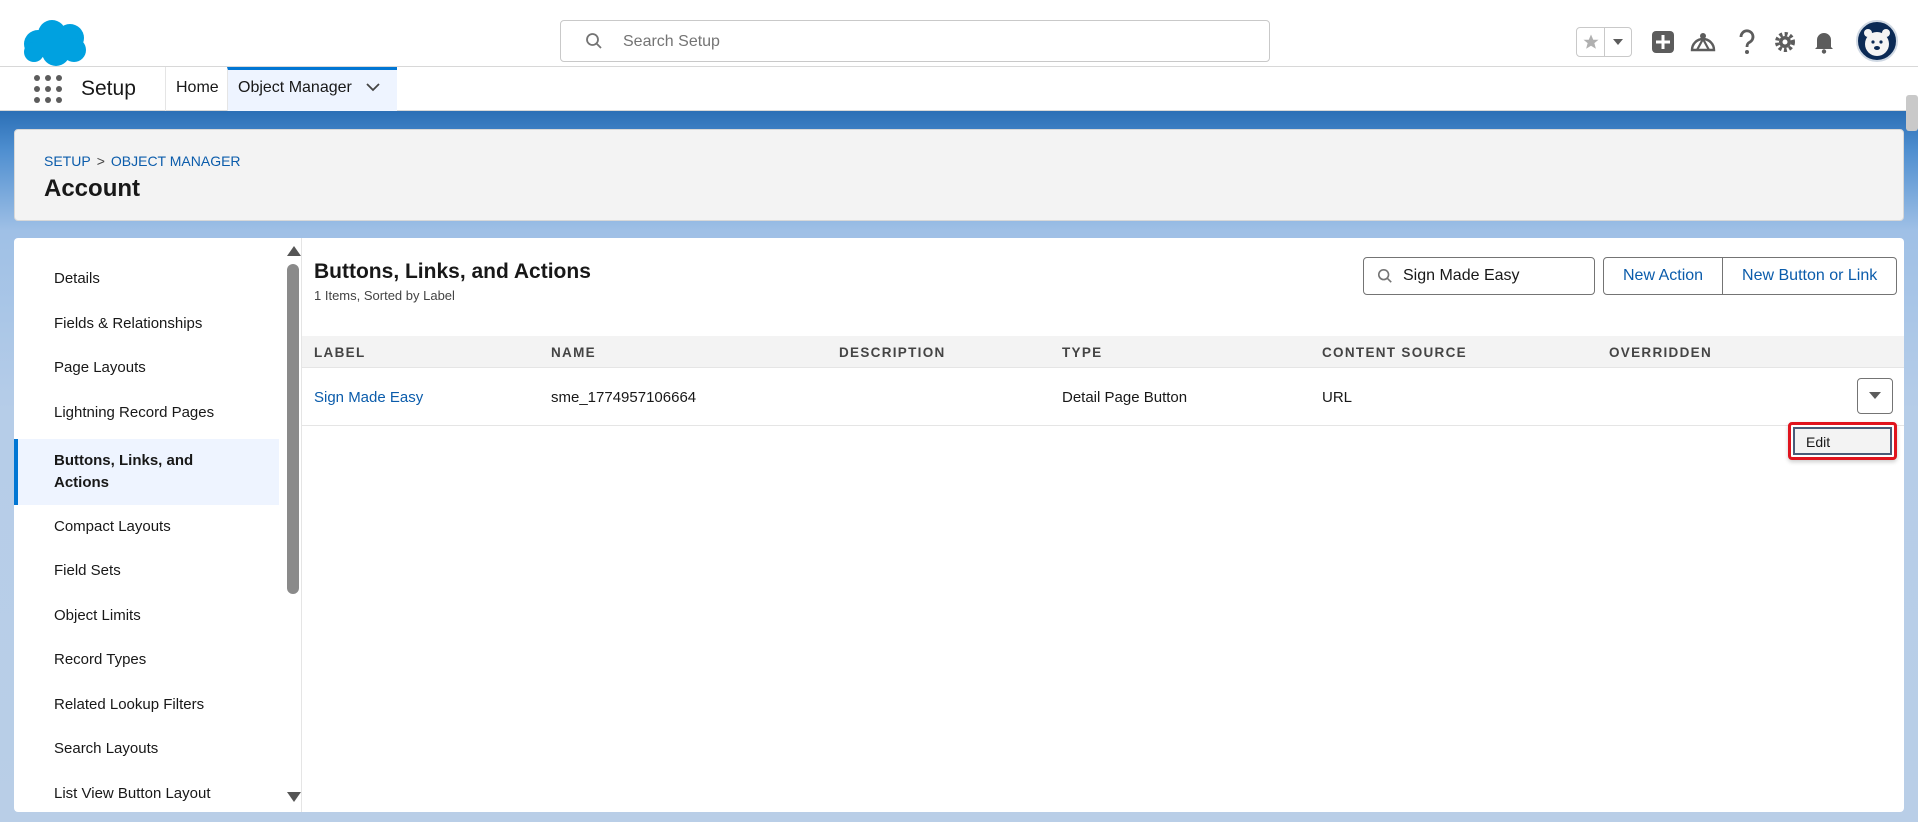 The image size is (1918, 822). I want to click on star-icon, so click(1591, 42).